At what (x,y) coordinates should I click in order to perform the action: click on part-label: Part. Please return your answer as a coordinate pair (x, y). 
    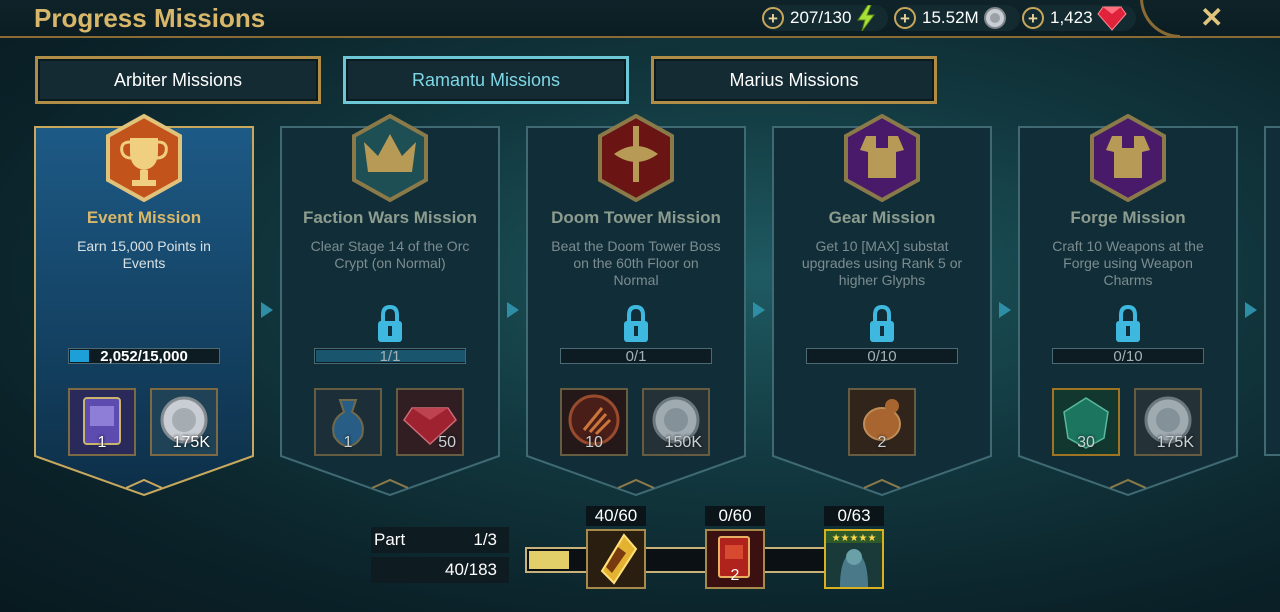
    Looking at the image, I should click on (390, 539).